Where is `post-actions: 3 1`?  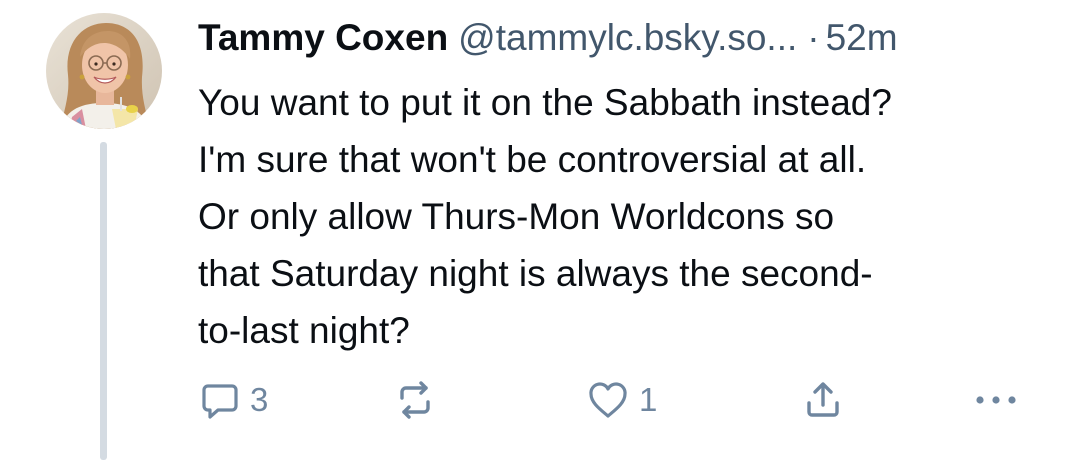 post-actions: 3 1 is located at coordinates (620, 400).